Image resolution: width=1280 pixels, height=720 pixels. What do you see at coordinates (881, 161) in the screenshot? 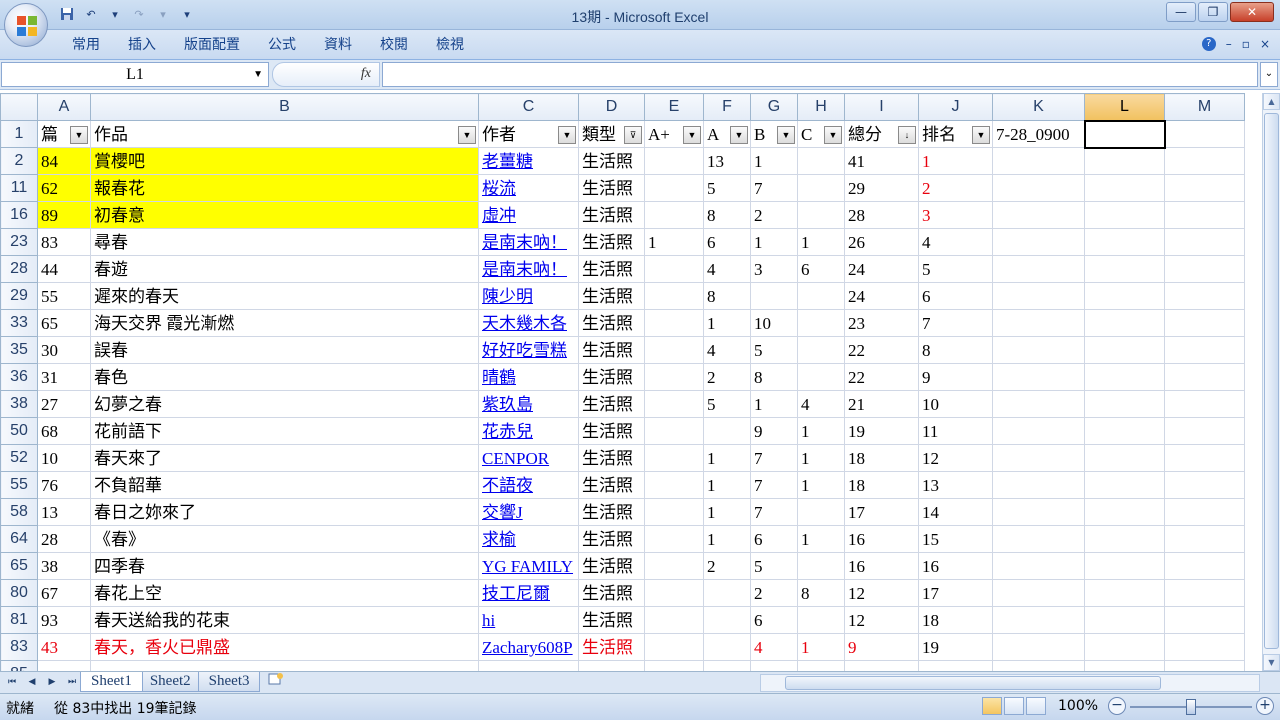
I see `cell-i: 41` at bounding box center [881, 161].